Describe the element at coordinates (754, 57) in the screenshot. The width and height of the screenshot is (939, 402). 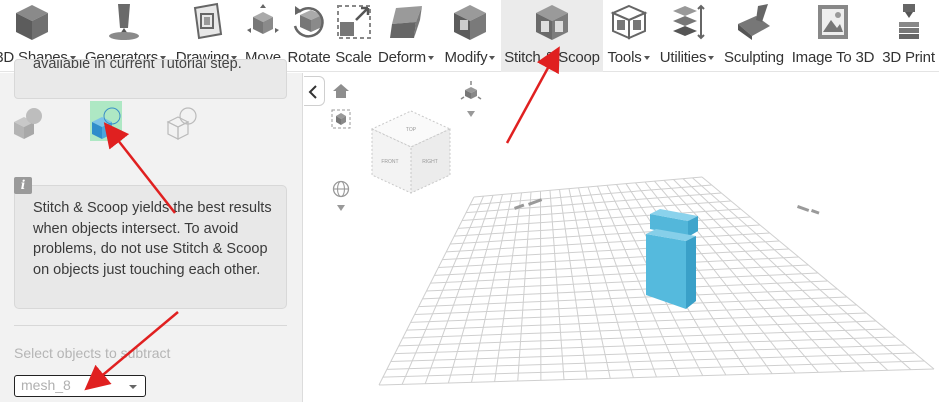
I see `toolbar-label: Sculpting` at that location.